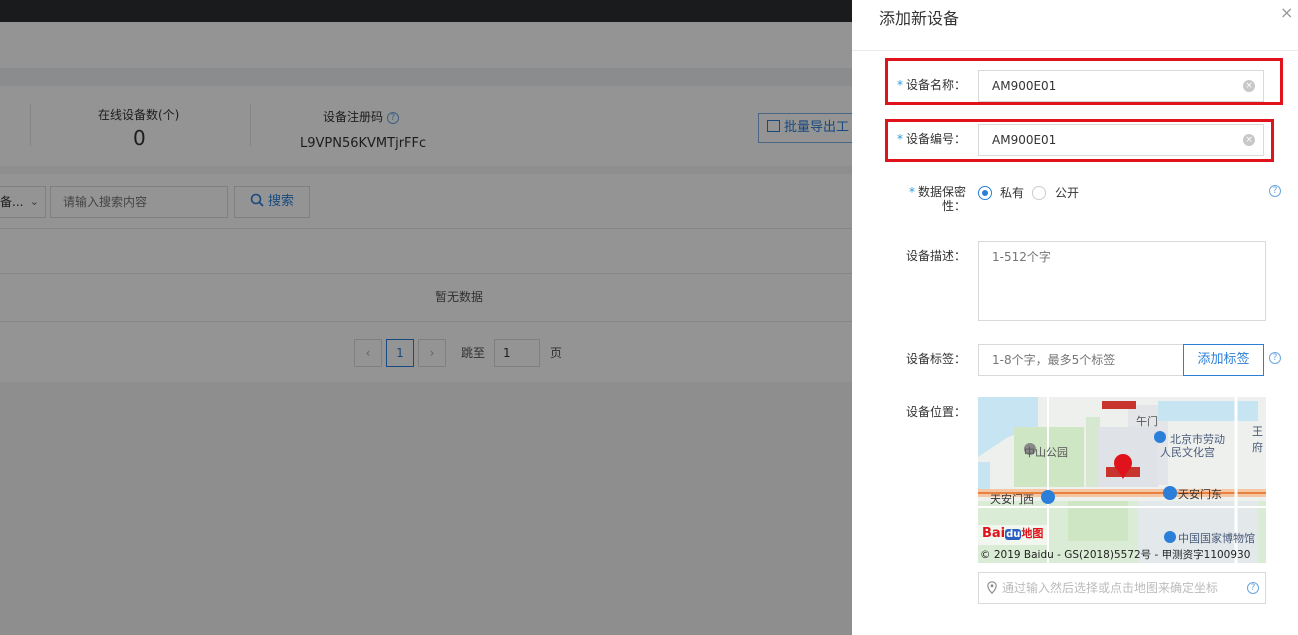  What do you see at coordinates (1046, 452) in the screenshot?
I see `map-label-zhongshan-park: 中山公园` at bounding box center [1046, 452].